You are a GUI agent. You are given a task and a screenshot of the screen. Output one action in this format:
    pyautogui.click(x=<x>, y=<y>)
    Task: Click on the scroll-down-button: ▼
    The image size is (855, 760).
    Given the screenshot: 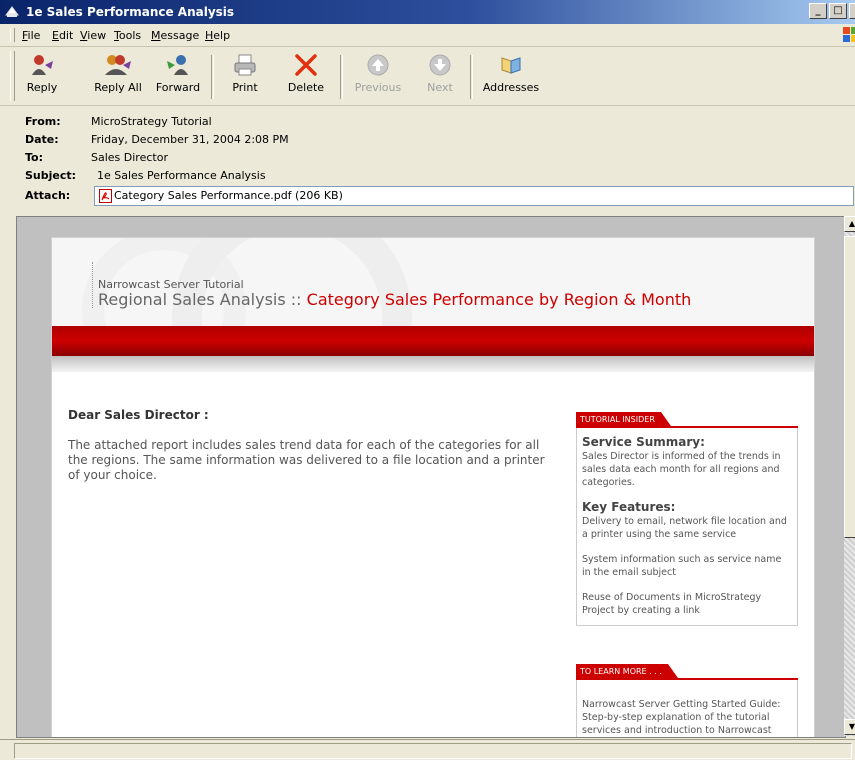 What is the action you would take?
    pyautogui.click(x=849, y=727)
    